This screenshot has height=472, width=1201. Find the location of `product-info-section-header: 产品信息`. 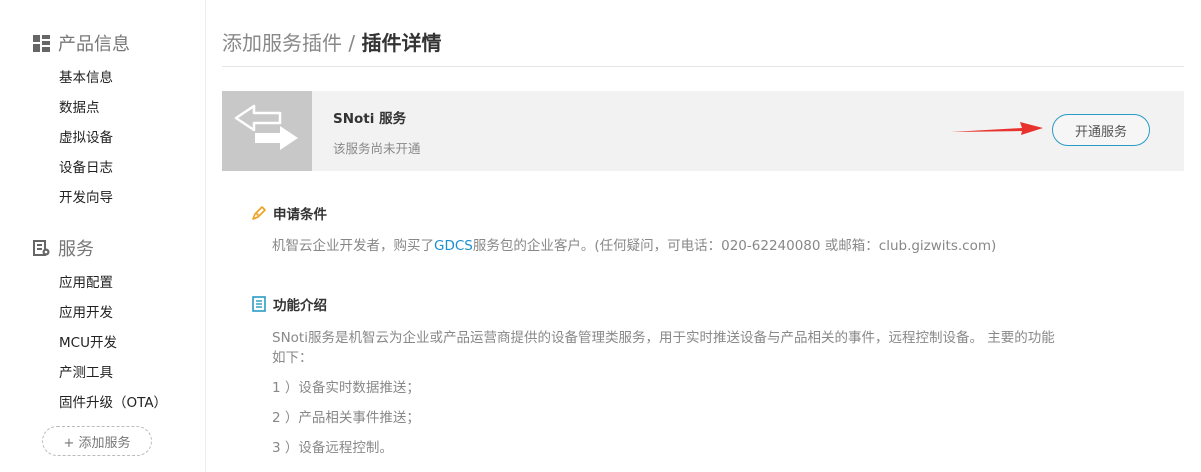

product-info-section-header: 产品信息 is located at coordinates (81, 43).